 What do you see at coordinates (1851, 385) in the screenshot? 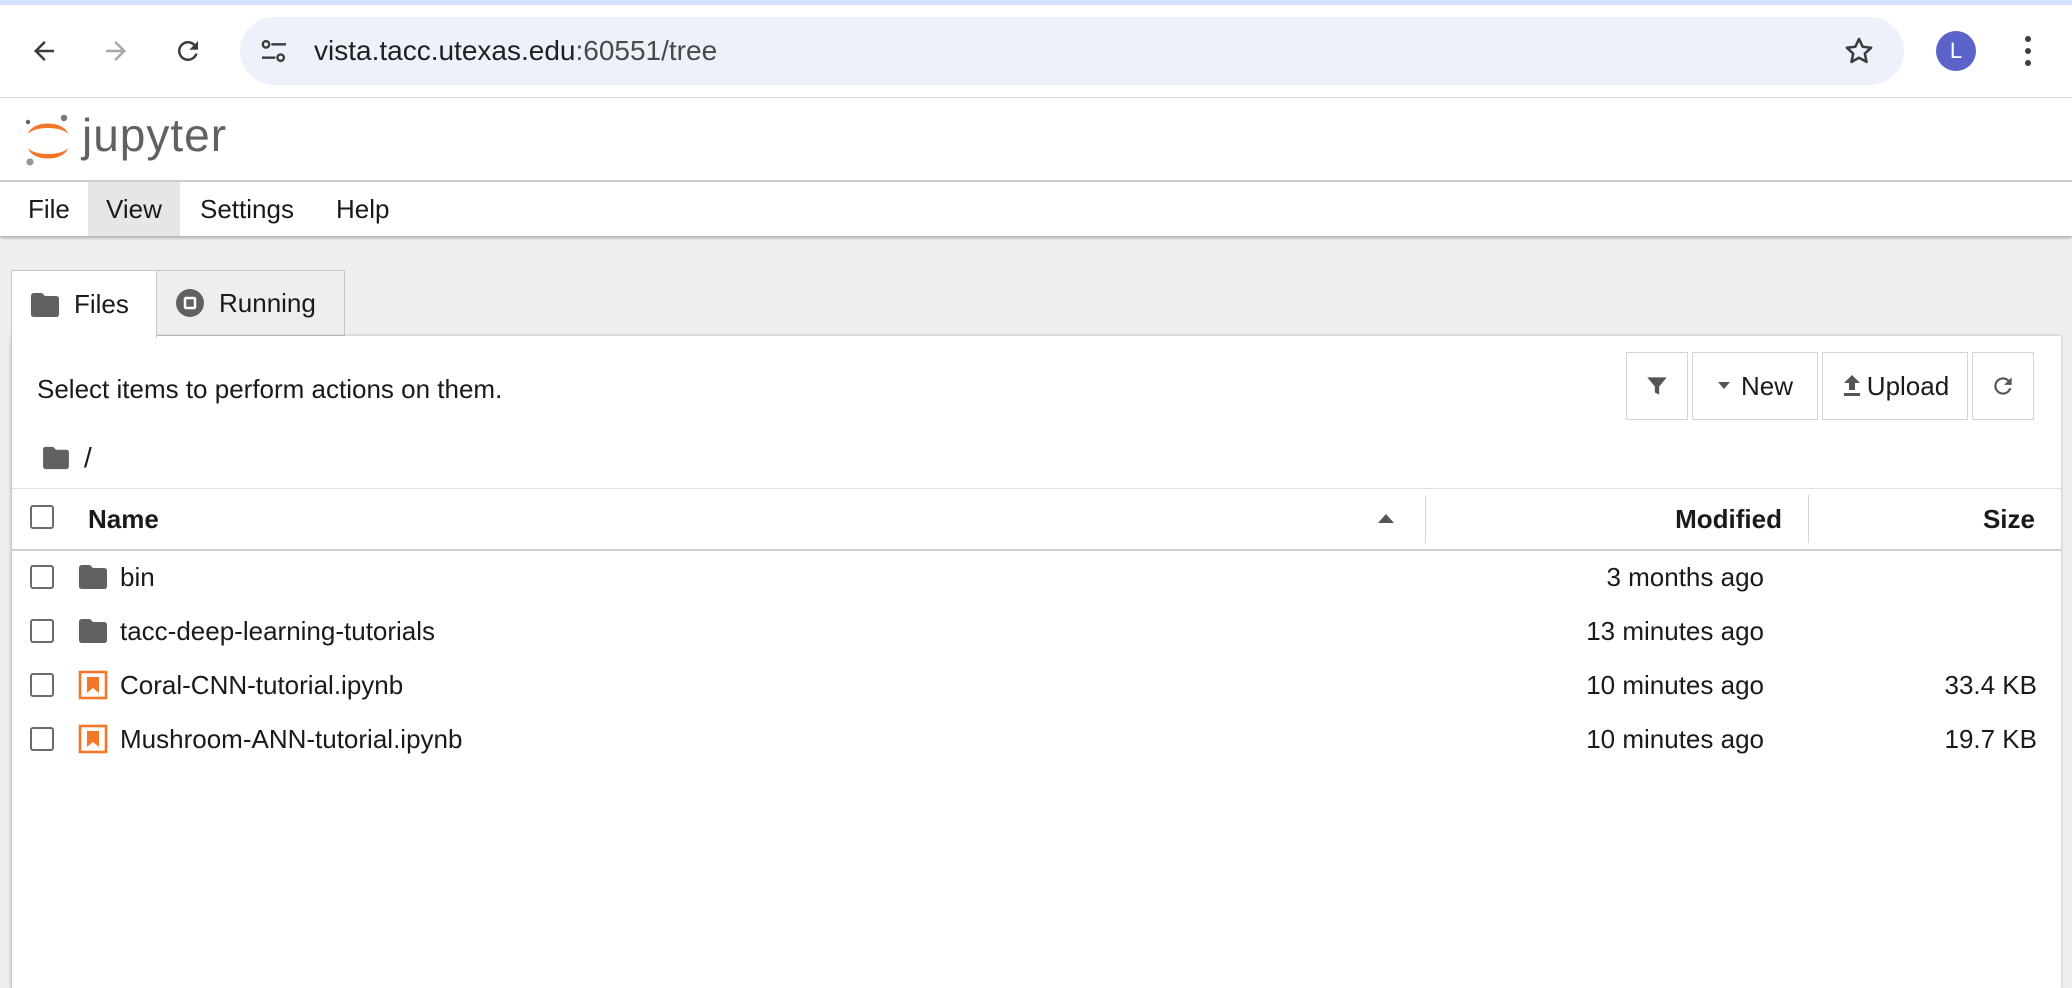
I see `upload-icon` at bounding box center [1851, 385].